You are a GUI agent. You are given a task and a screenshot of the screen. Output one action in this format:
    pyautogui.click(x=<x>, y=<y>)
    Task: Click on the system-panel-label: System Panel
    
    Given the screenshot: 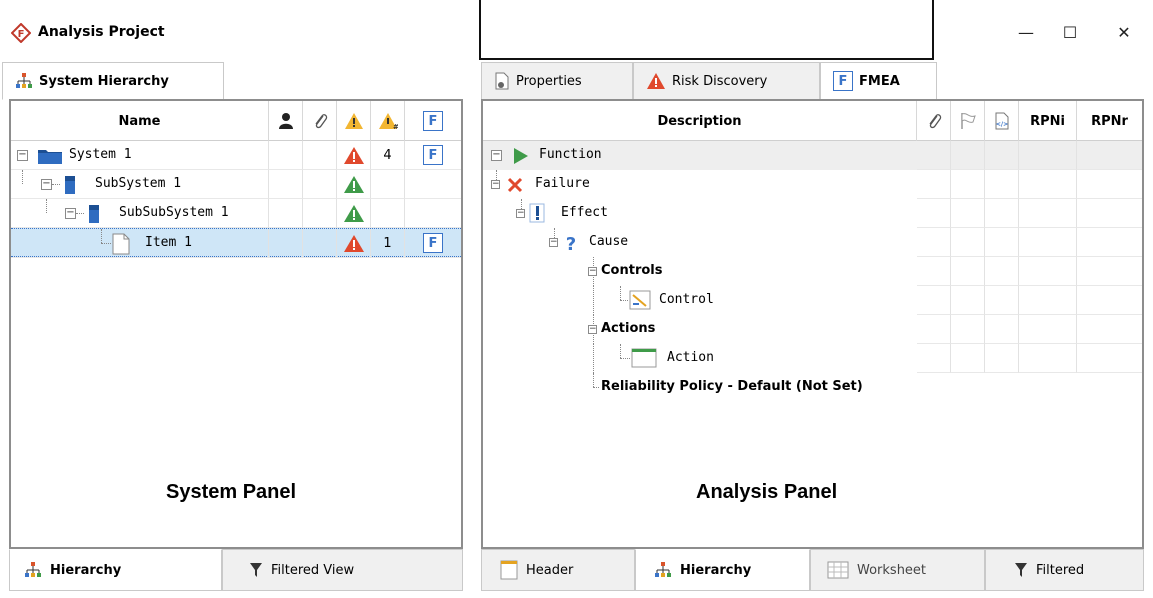 What is the action you would take?
    pyautogui.click(x=231, y=492)
    